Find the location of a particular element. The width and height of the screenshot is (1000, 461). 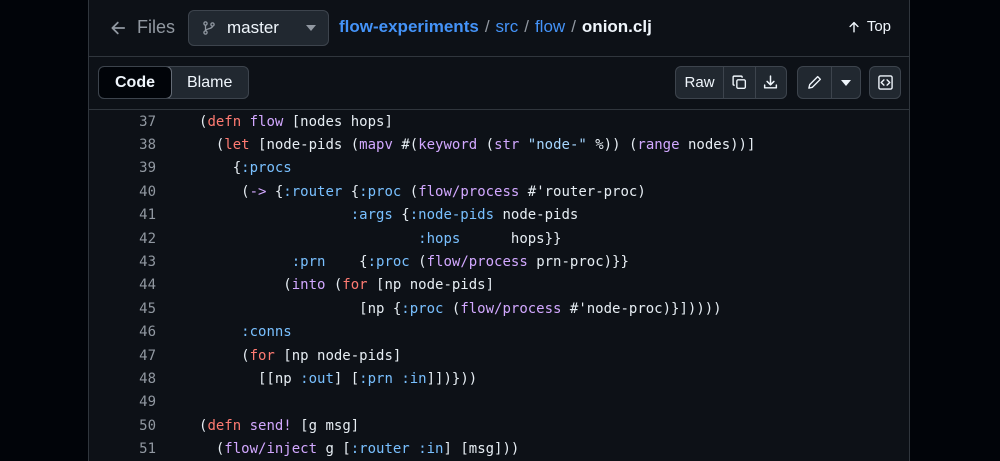

git-branch-icon is located at coordinates (209, 28).